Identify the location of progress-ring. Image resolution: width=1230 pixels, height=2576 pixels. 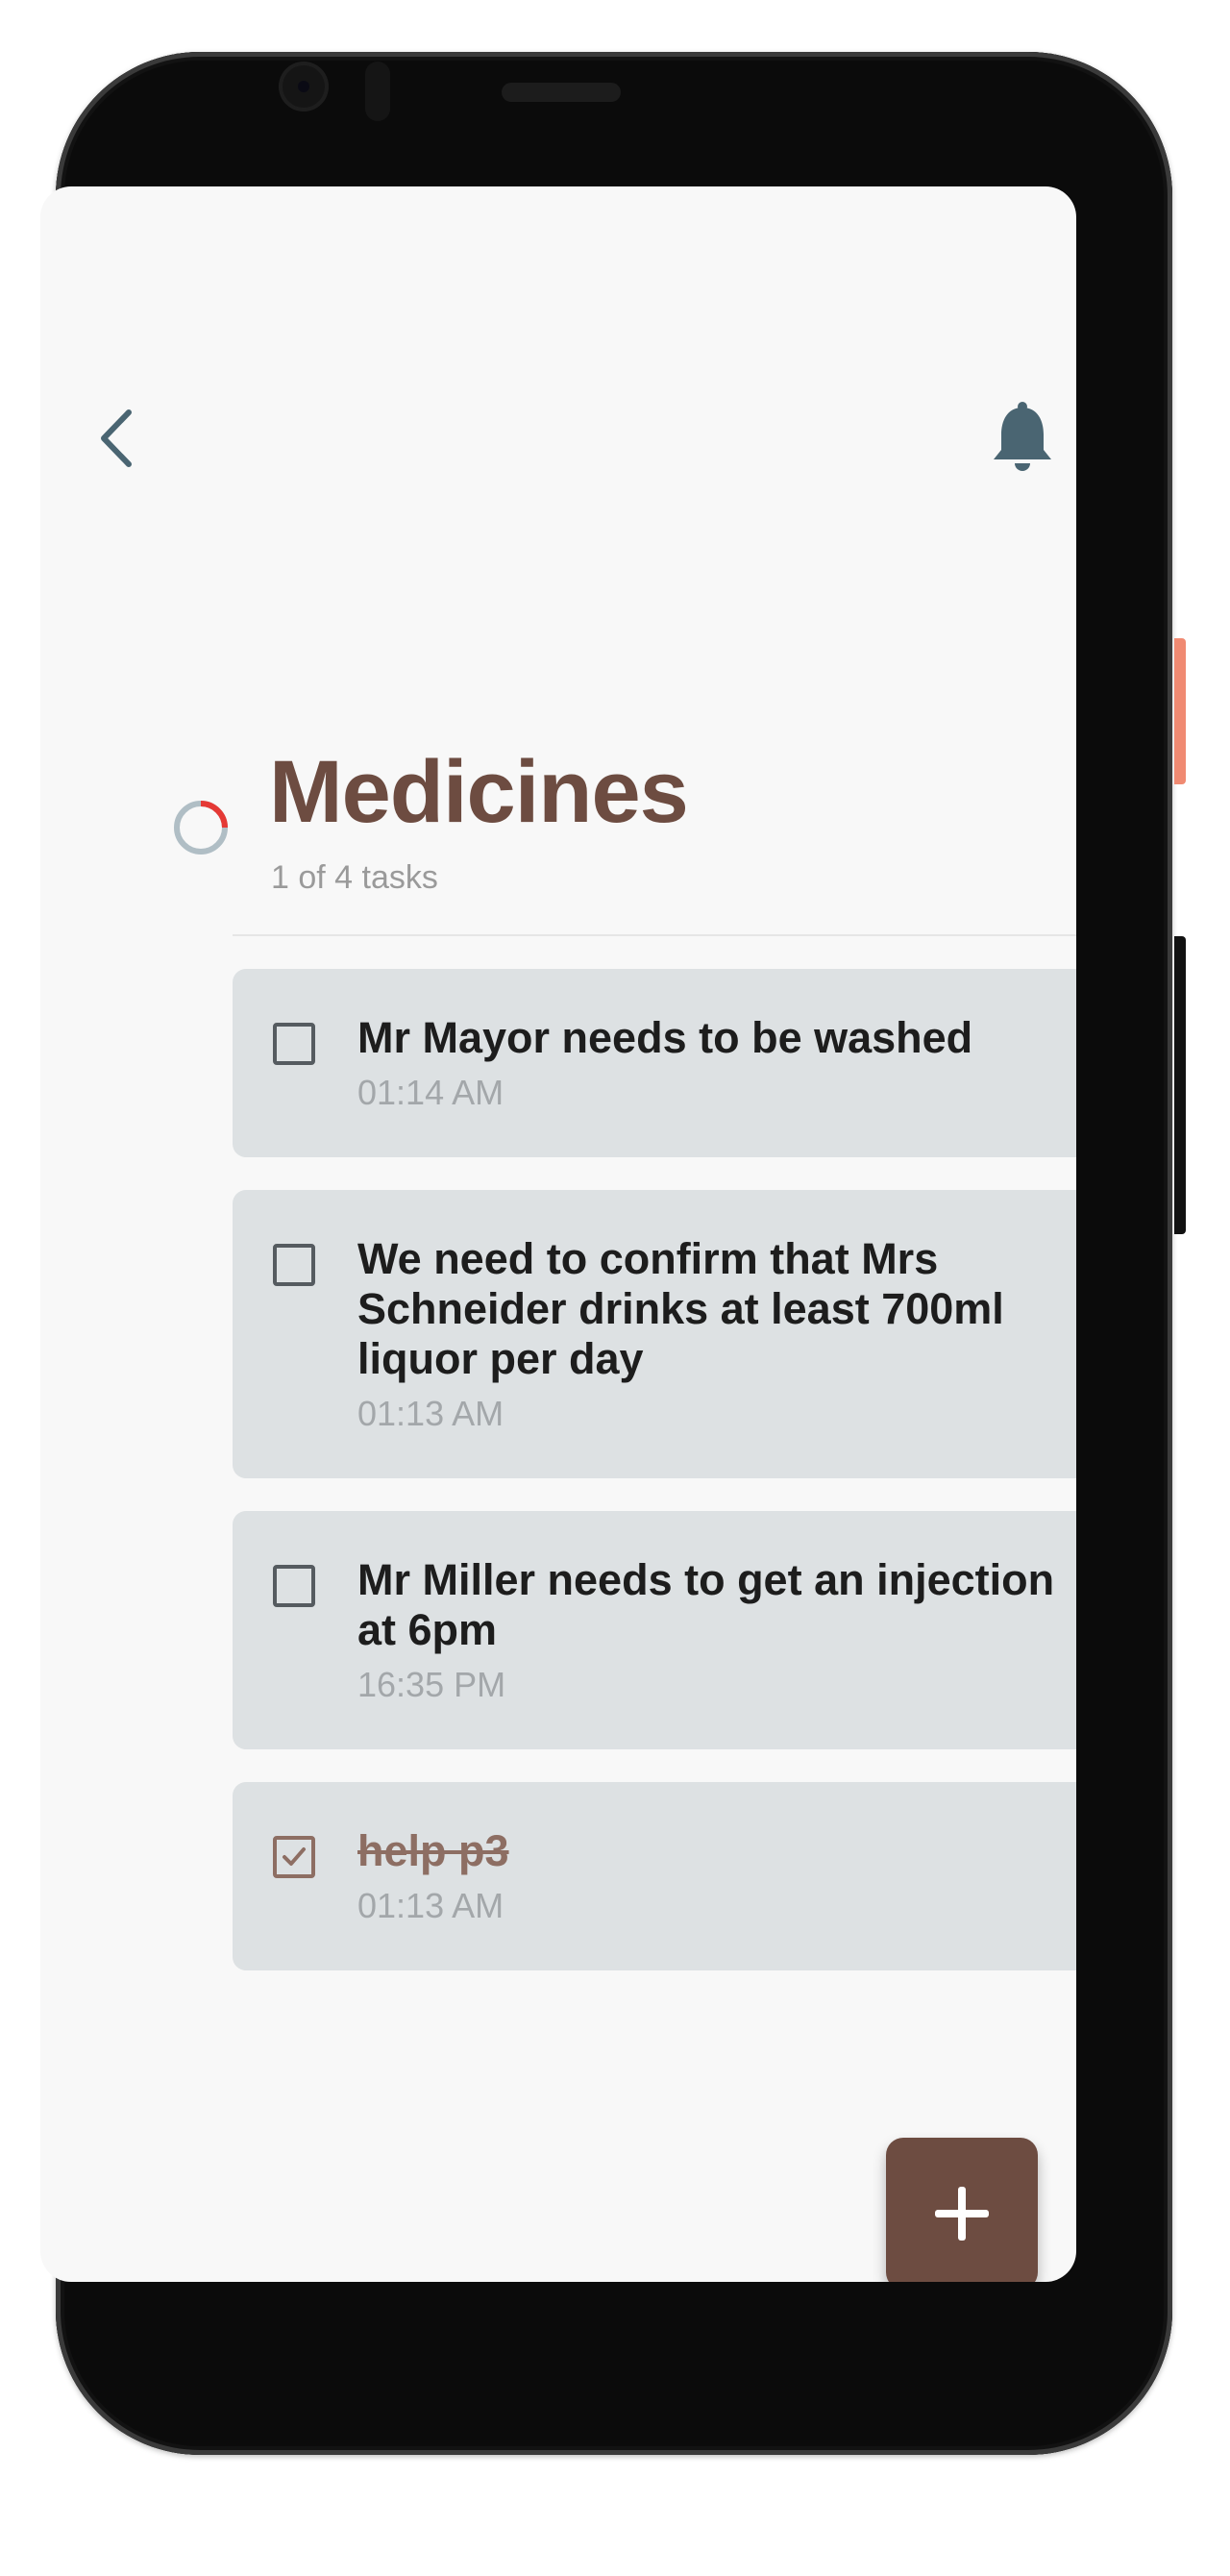
(201, 828).